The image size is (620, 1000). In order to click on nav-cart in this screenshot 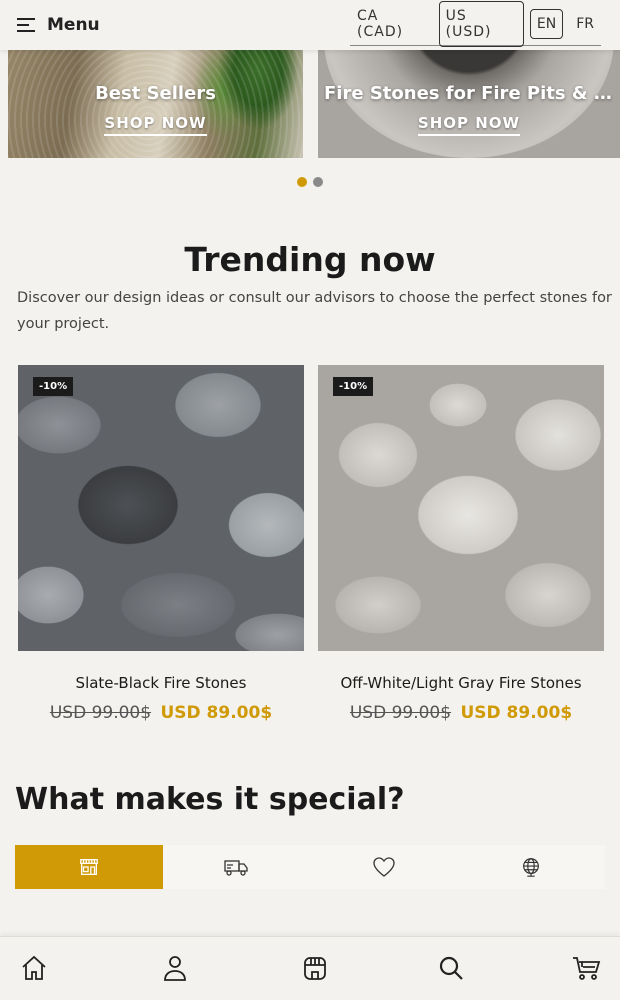, I will do `click(586, 968)`.